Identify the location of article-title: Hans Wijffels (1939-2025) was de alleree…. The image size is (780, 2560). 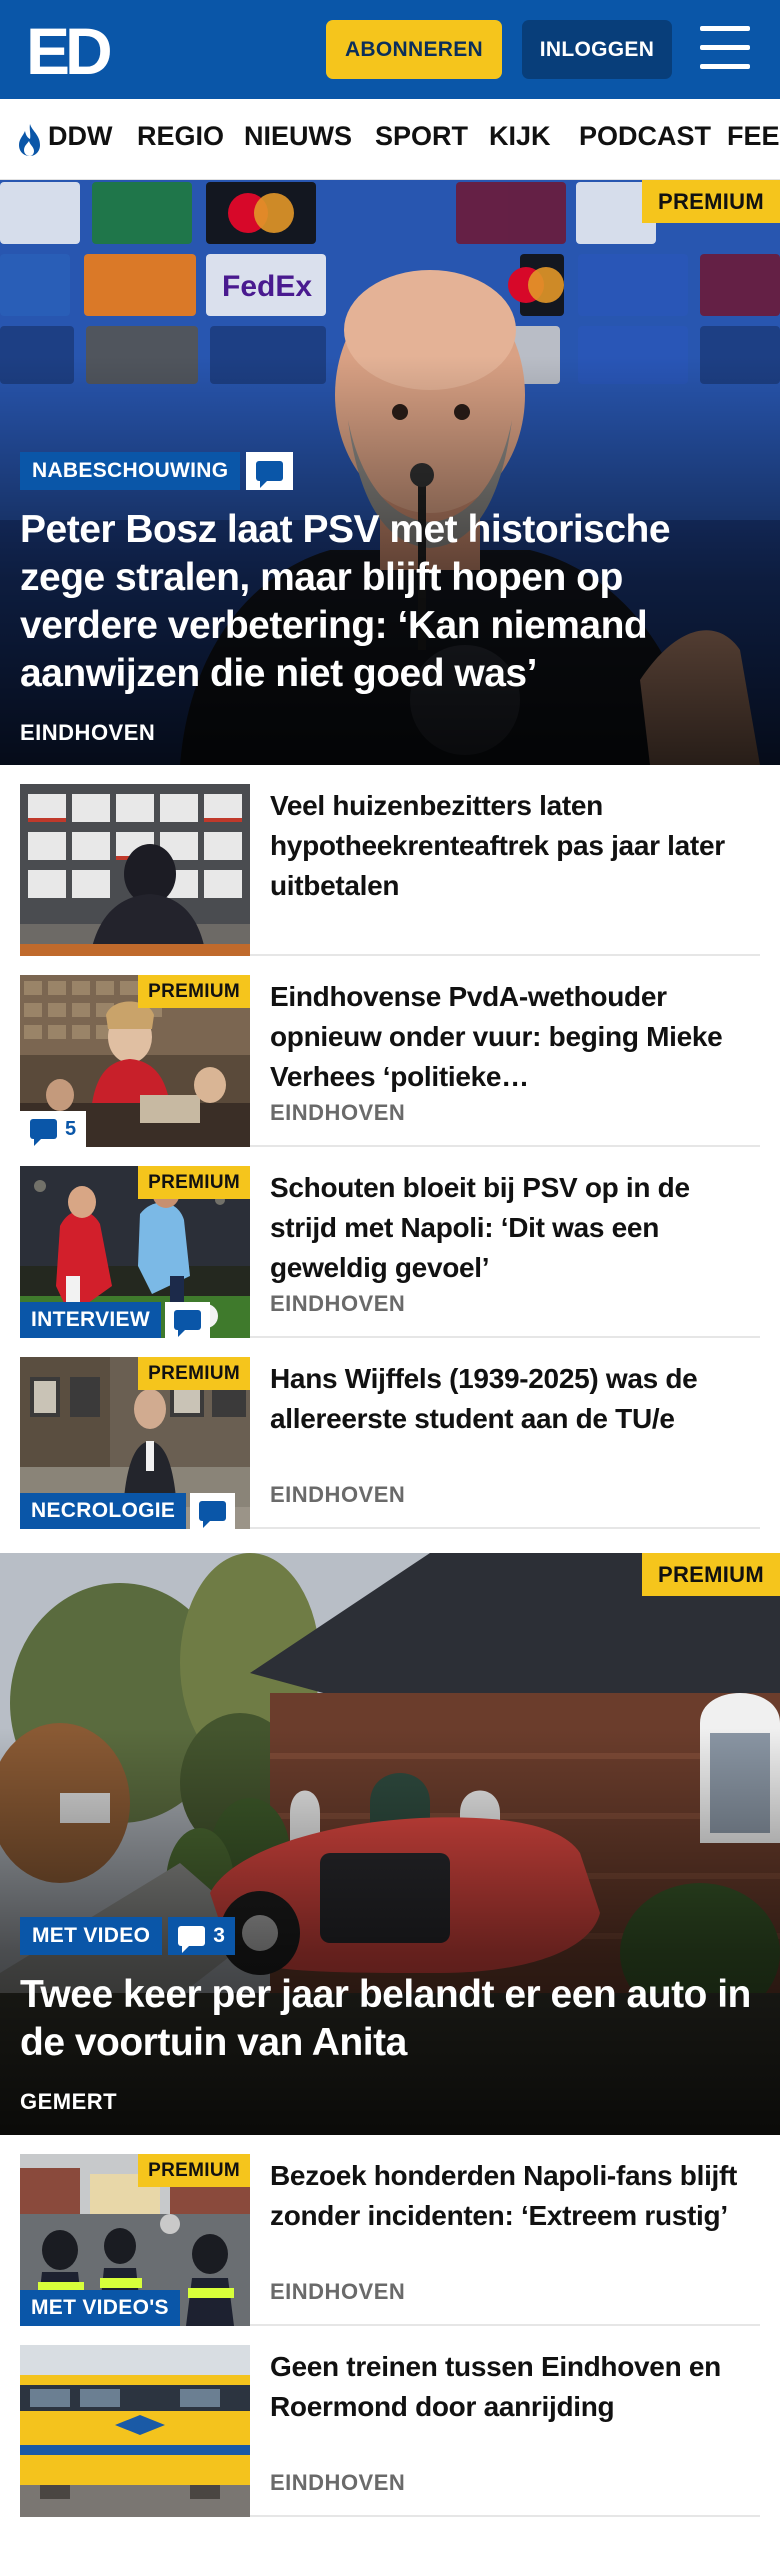
(515, 1399).